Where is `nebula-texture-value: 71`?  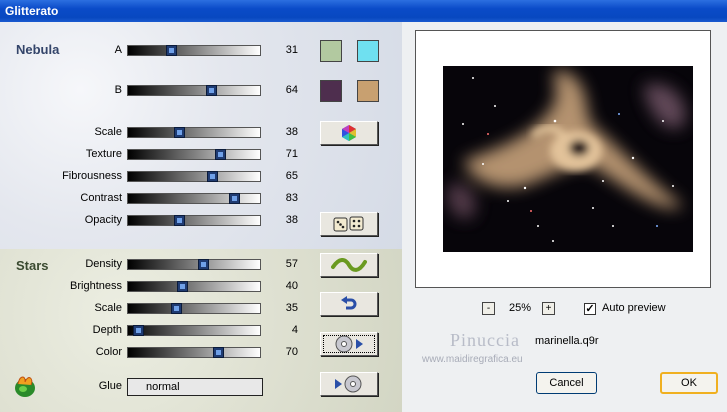 nebula-texture-value: 71 is located at coordinates (291, 154).